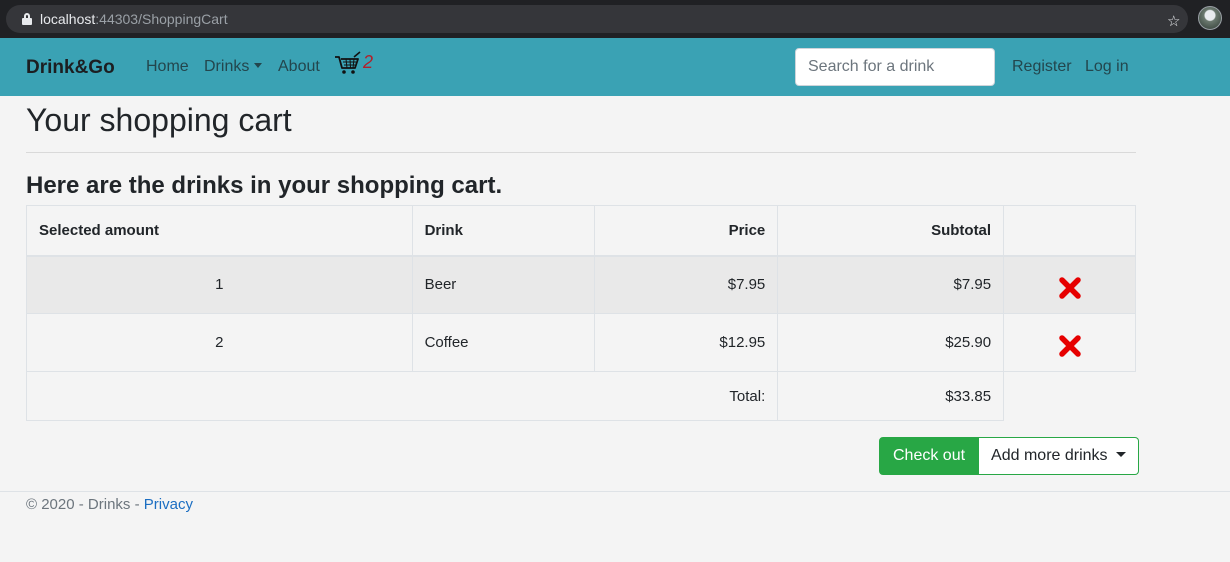 The image size is (1230, 562). I want to click on url-text: localhost:44303/ShoppingCart, so click(134, 19).